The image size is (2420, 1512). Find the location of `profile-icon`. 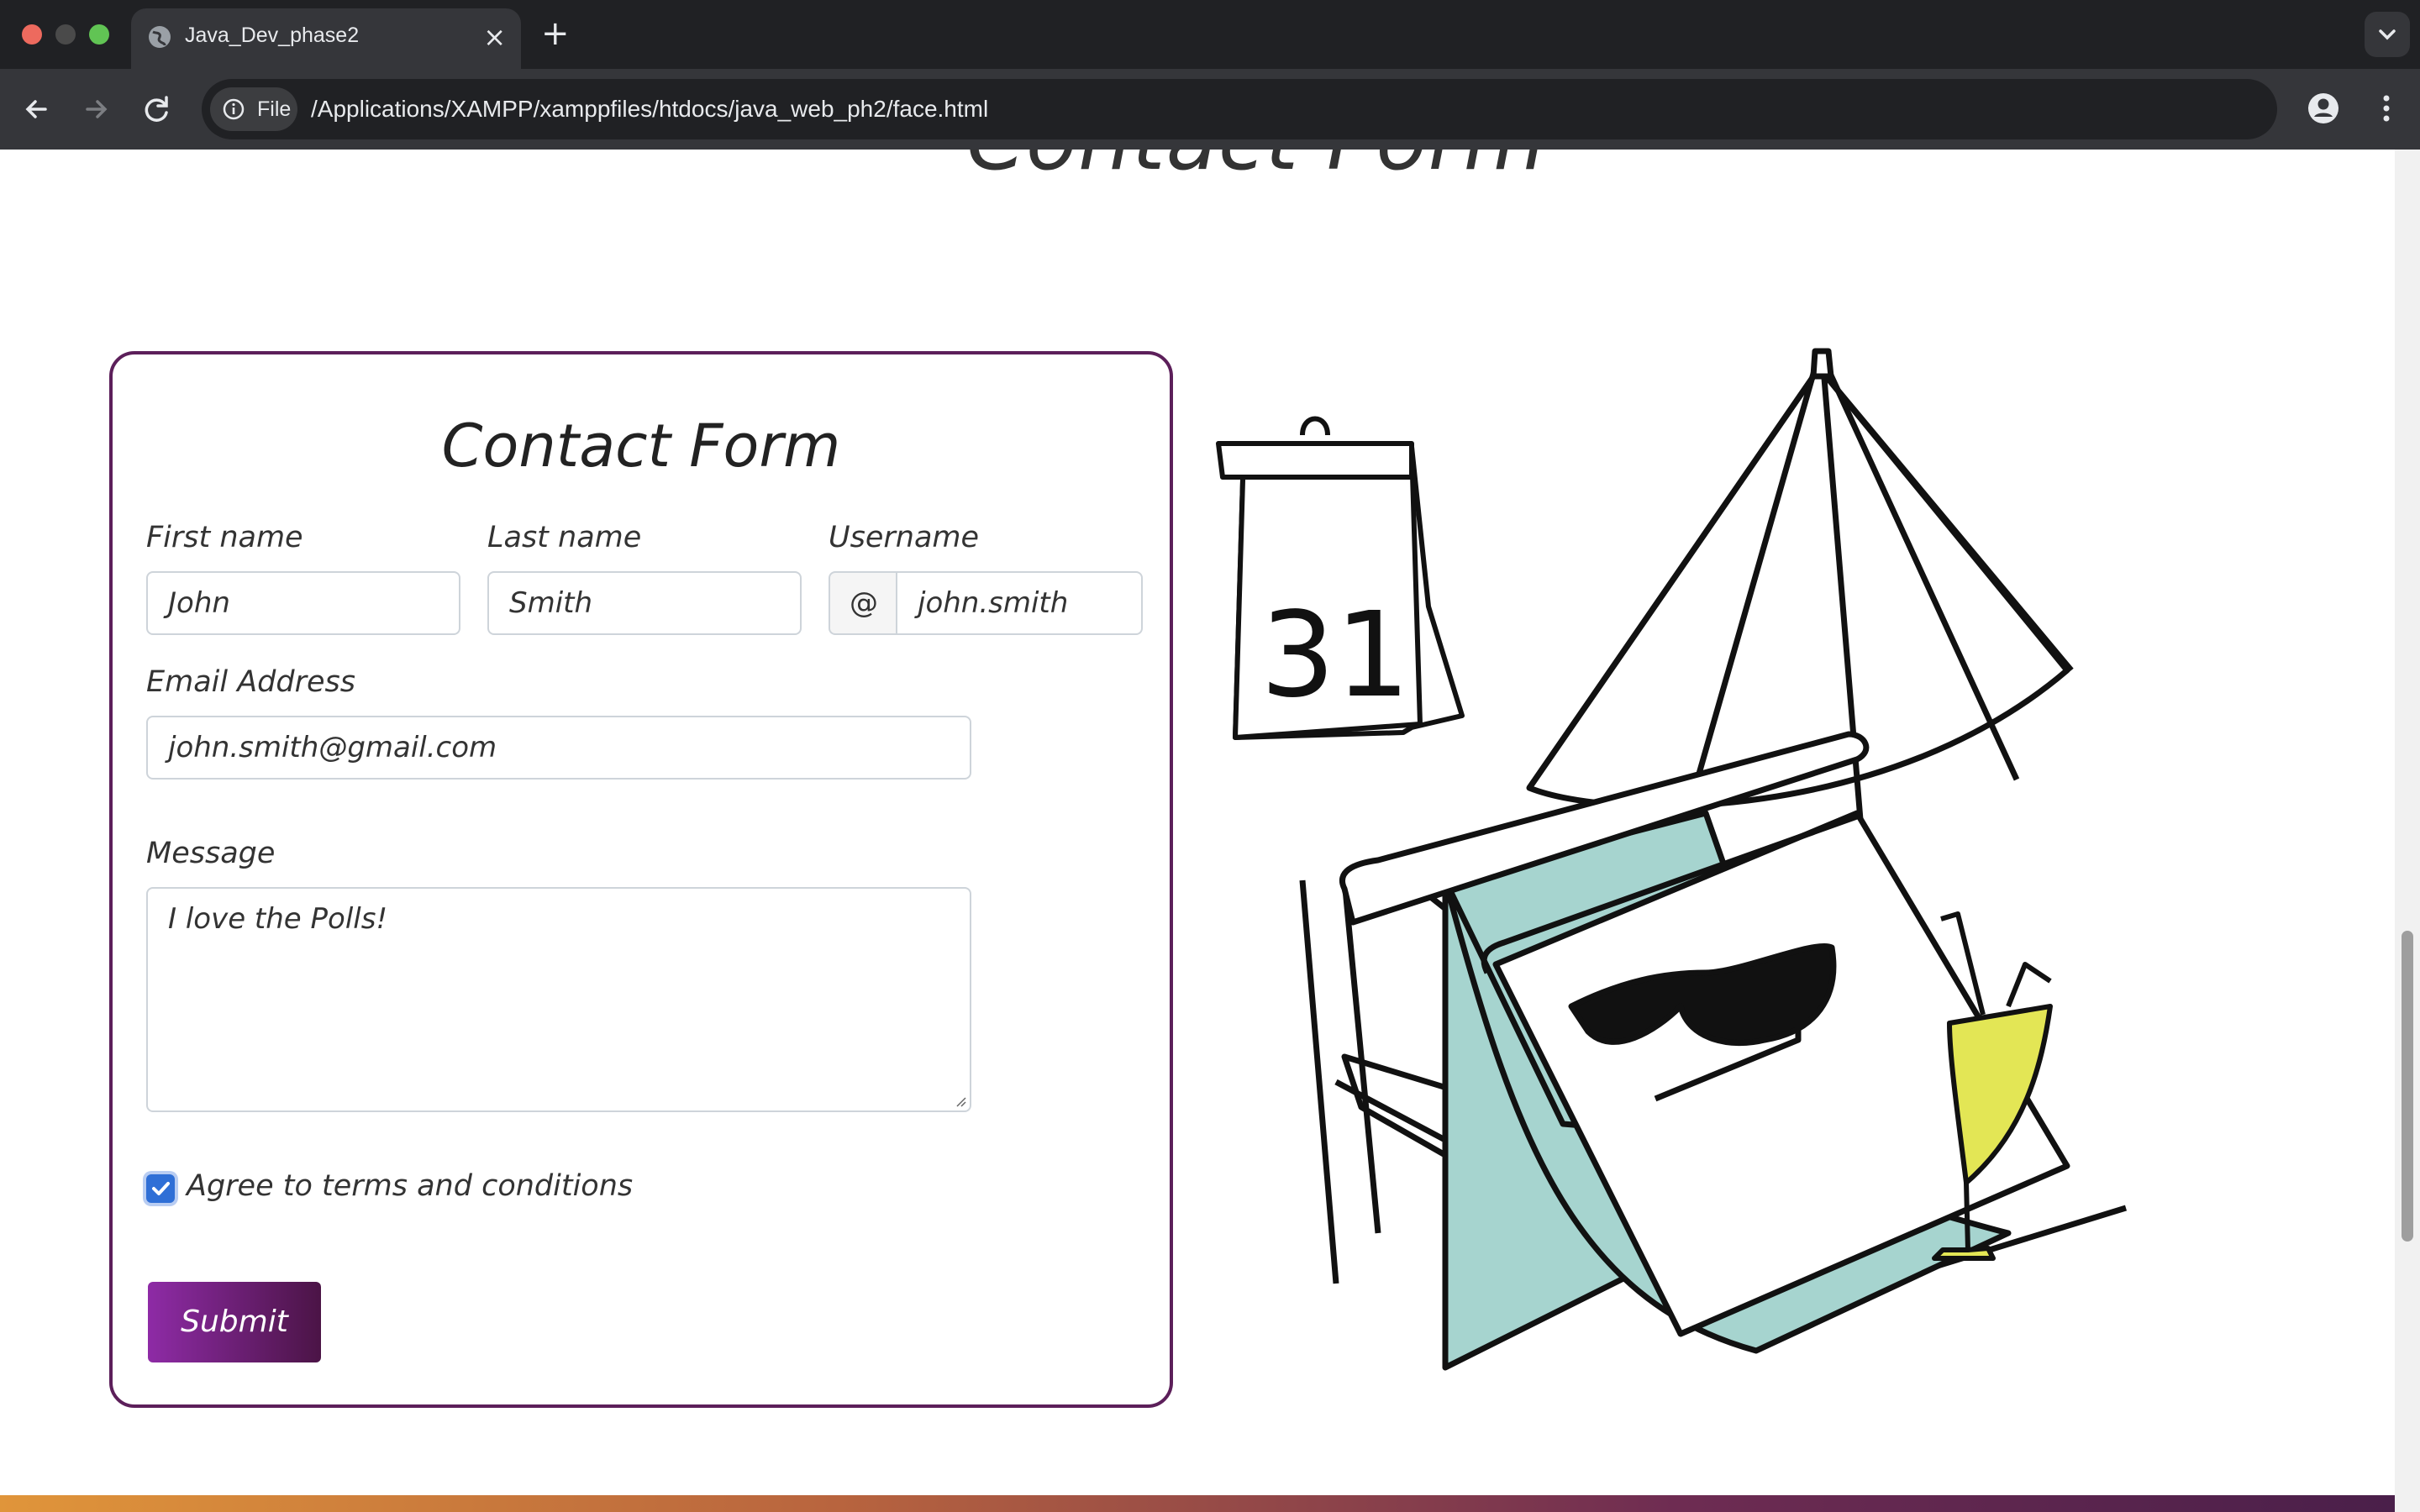

profile-icon is located at coordinates (2323, 108).